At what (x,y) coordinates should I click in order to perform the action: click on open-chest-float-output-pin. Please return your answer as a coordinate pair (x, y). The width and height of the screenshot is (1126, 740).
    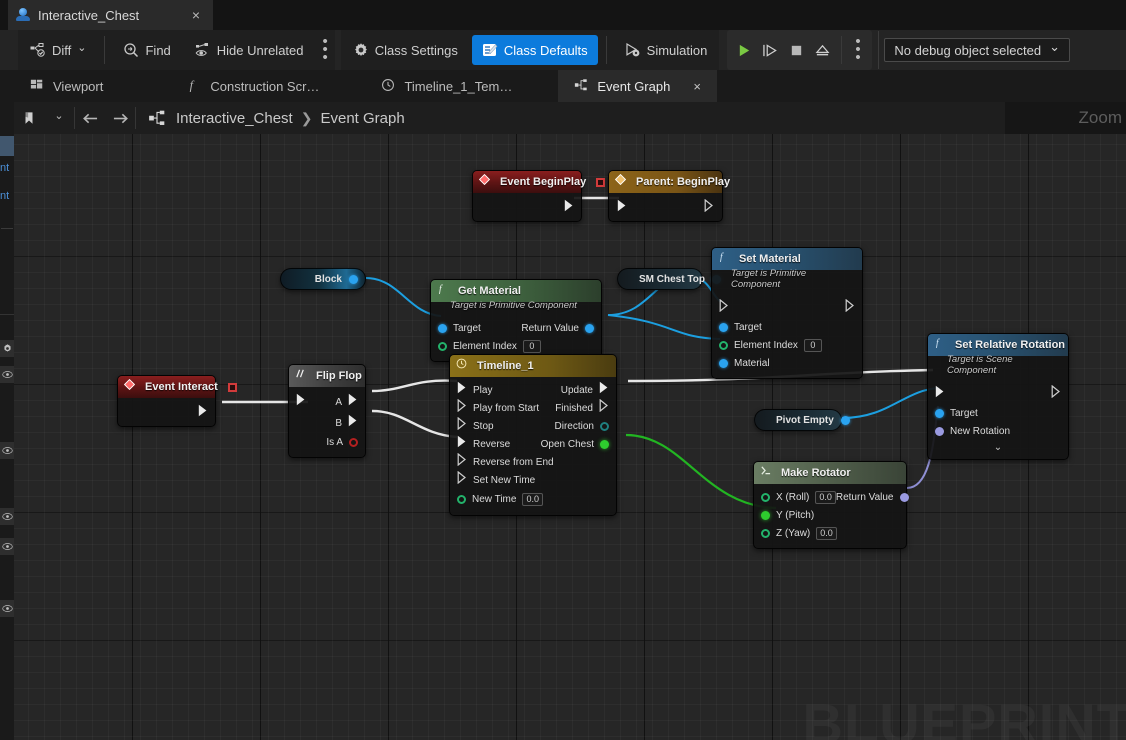
    Looking at the image, I should click on (604, 444).